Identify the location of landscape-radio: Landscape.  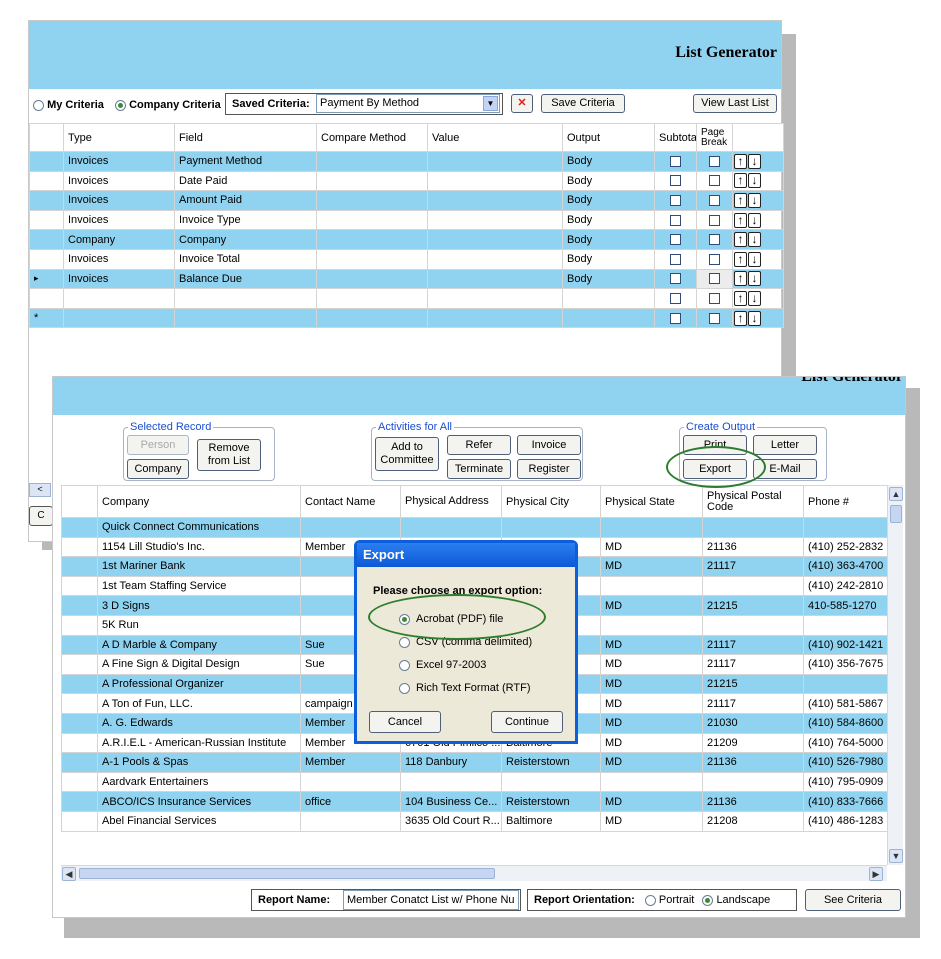
(736, 900).